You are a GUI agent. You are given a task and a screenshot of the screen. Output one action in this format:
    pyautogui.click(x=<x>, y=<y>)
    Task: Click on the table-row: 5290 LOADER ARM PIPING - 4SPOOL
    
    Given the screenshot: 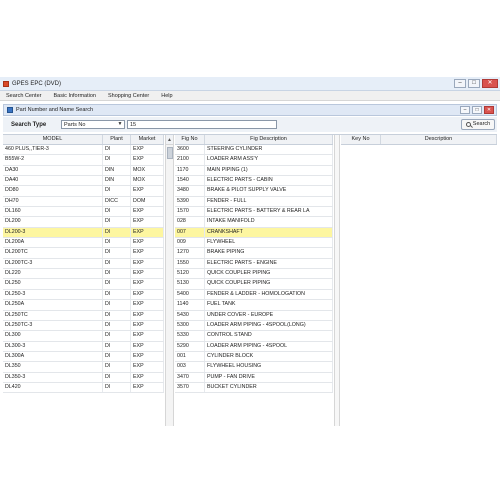 What is the action you would take?
    pyautogui.click(x=254, y=346)
    